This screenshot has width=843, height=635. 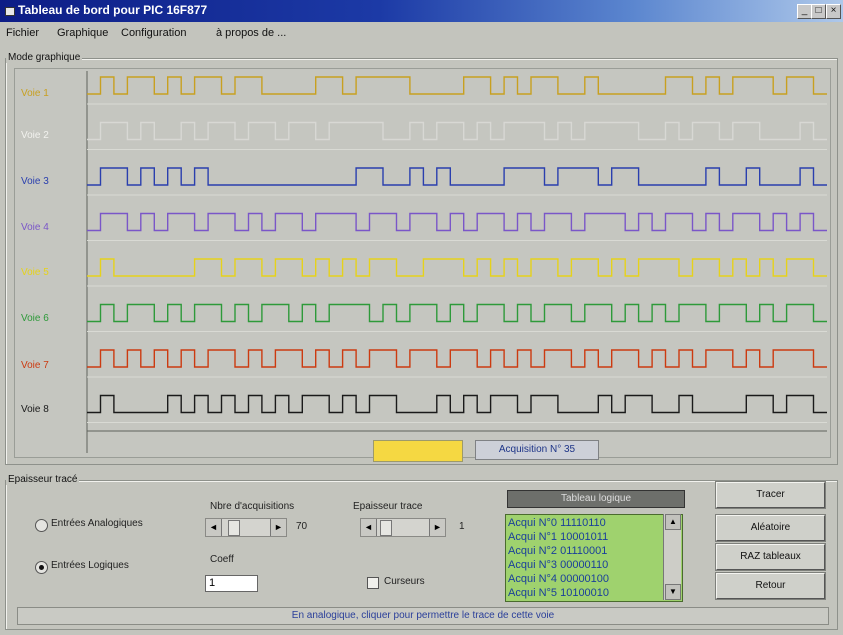 I want to click on menu-graphique: Graphique, so click(x=82, y=33).